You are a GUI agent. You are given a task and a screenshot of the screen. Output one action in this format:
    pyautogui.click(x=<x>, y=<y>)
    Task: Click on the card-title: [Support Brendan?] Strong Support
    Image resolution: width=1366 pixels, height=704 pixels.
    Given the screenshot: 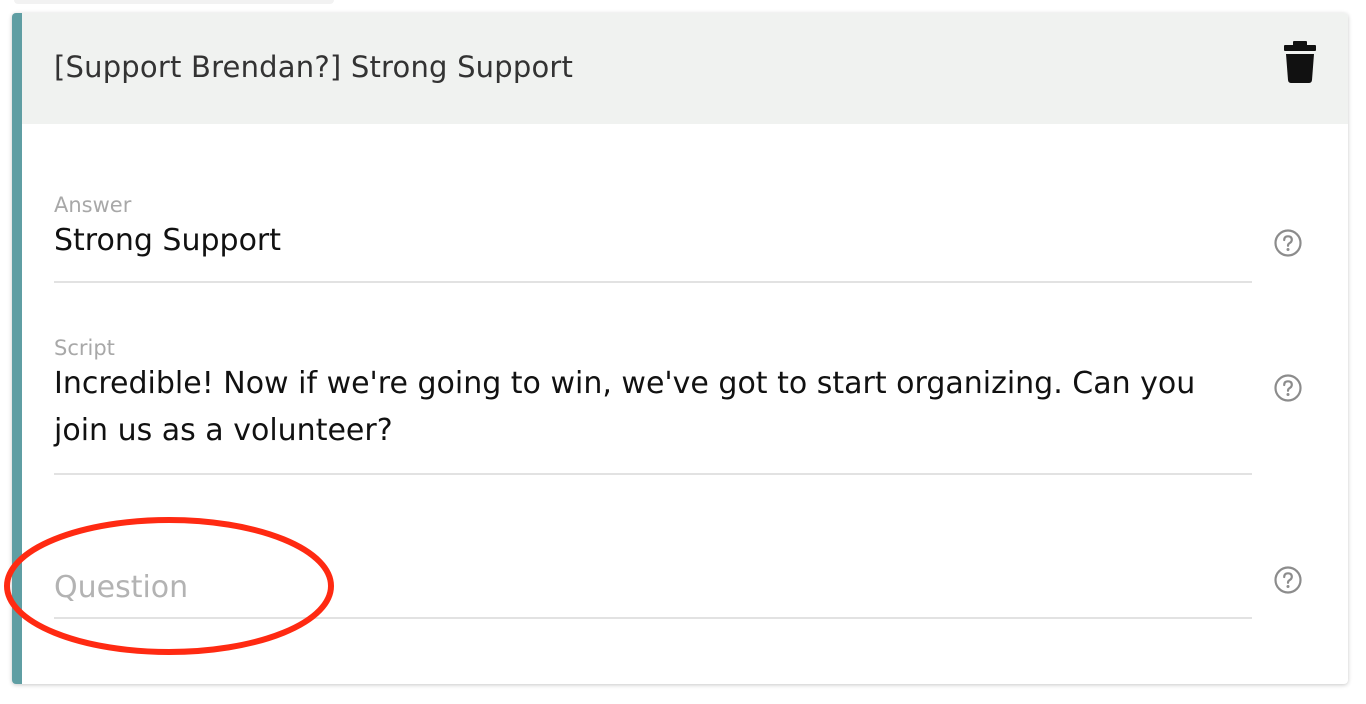 What is the action you would take?
    pyautogui.click(x=314, y=67)
    